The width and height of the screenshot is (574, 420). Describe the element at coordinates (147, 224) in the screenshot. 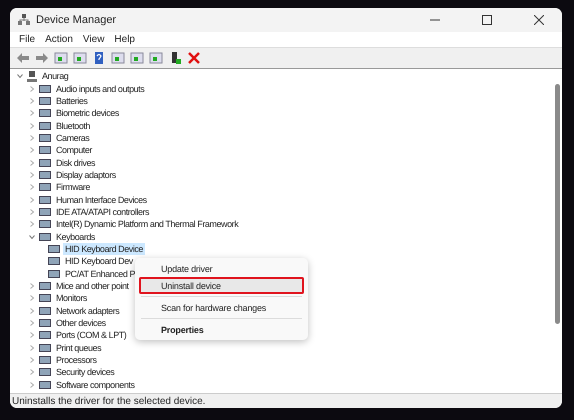

I see `tree-item: Intel(R) Dynamic Platform and Thermal Framework` at that location.